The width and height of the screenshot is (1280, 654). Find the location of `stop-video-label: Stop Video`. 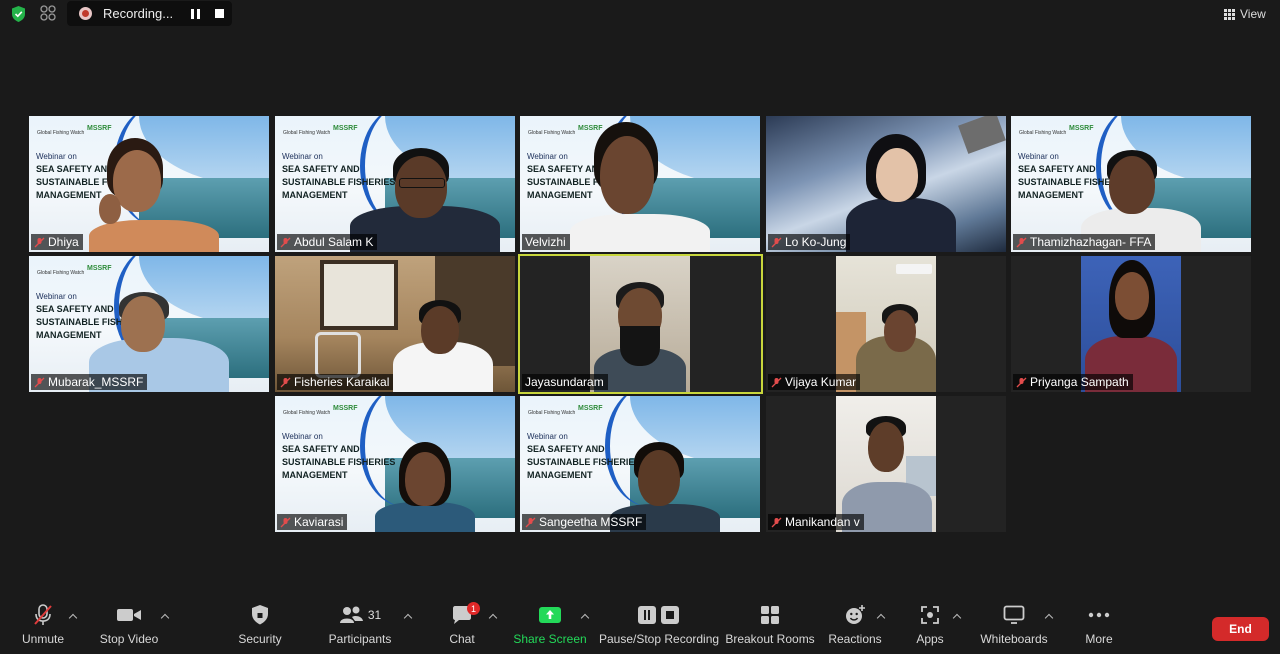

stop-video-label: Stop Video is located at coordinates (129, 639).